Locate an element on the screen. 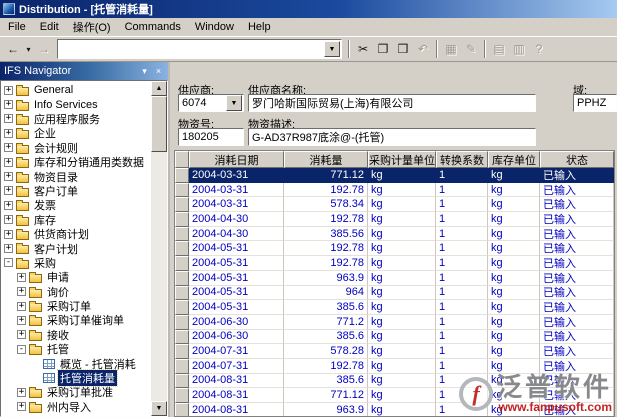  table-row-8: 2004-05-31 963.9 kg 1 kg 已输入 is located at coordinates (394, 278).